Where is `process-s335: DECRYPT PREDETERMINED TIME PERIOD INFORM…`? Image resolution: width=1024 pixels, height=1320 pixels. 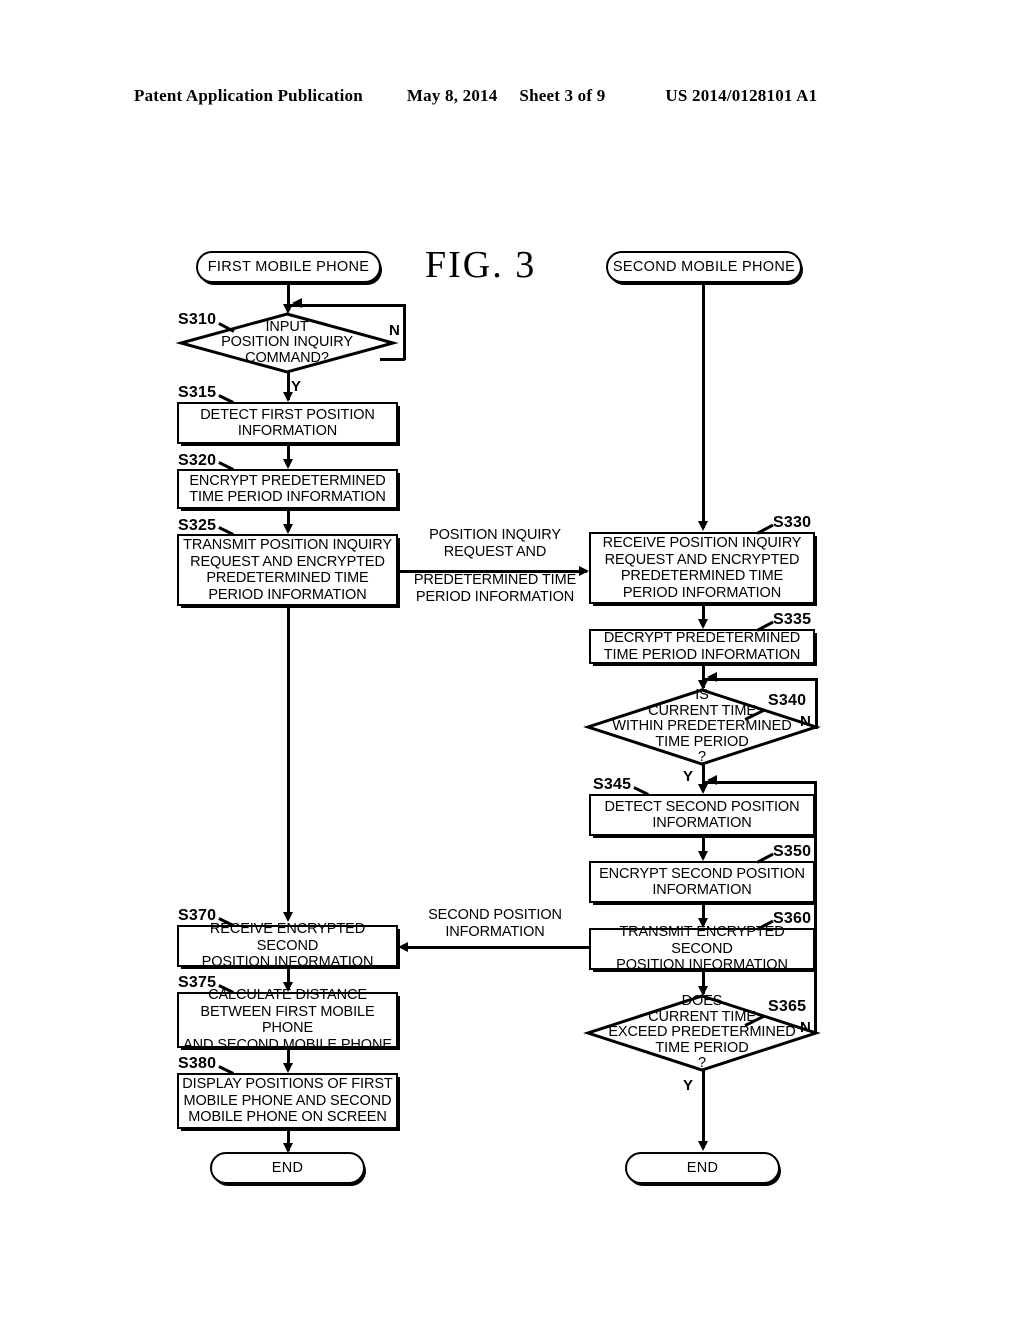
process-s335: DECRYPT PREDETERMINED TIME PERIOD INFORM… is located at coordinates (702, 646).